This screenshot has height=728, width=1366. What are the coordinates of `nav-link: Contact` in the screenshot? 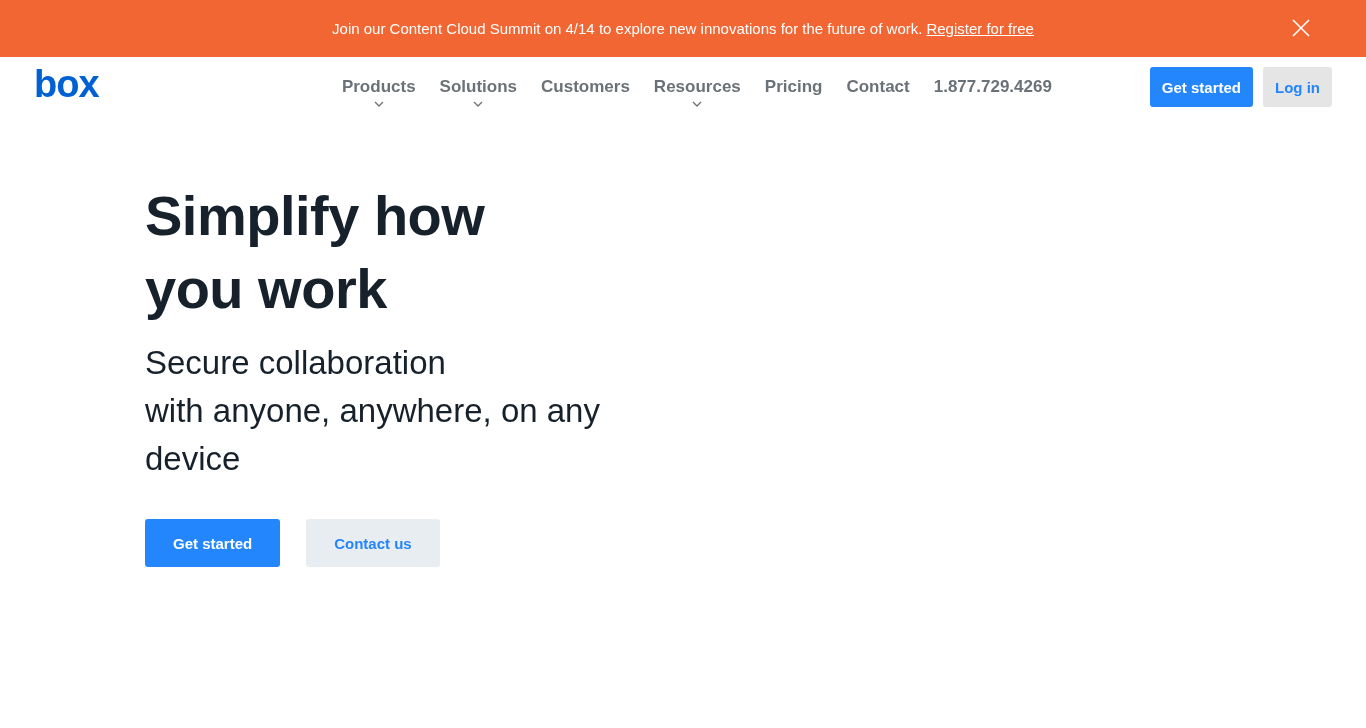 It's located at (878, 87).